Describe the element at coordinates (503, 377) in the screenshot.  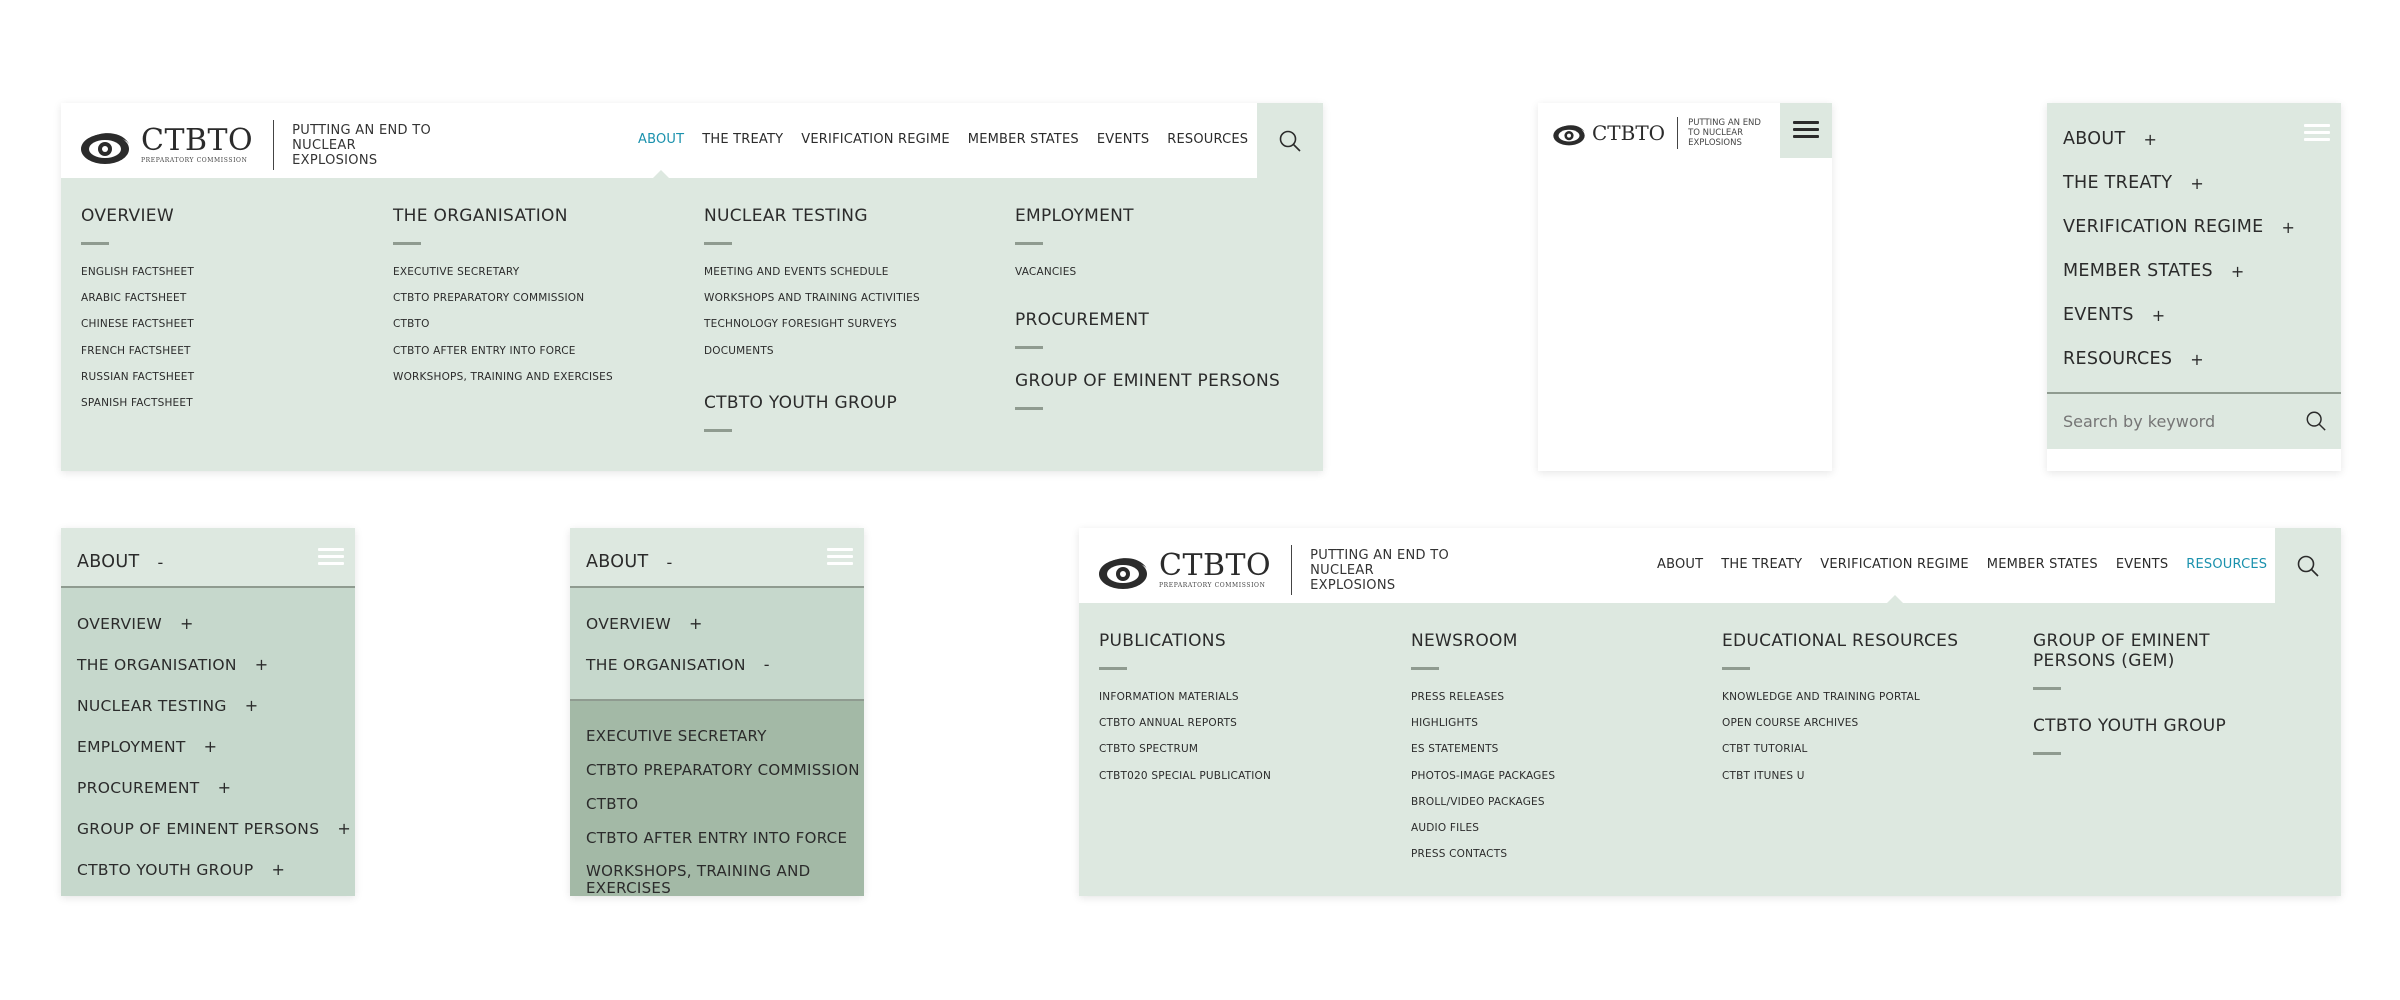
I see `mega-link: WORKSHOPS, TRAINING AND EXERCISES` at that location.